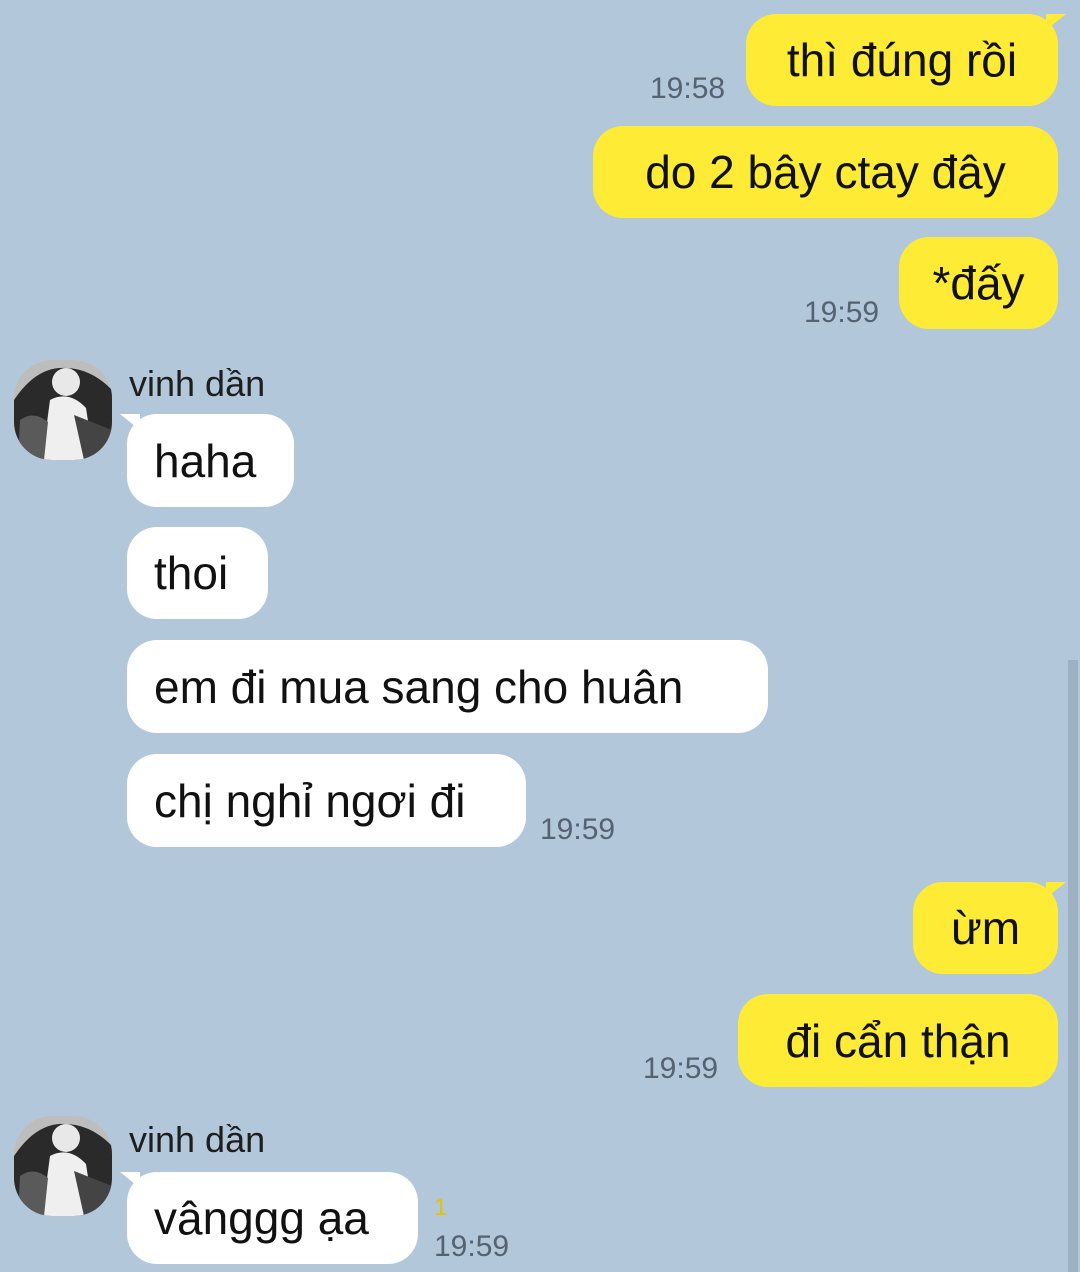  Describe the element at coordinates (441, 1207) in the screenshot. I see `unread-count: 1` at that location.